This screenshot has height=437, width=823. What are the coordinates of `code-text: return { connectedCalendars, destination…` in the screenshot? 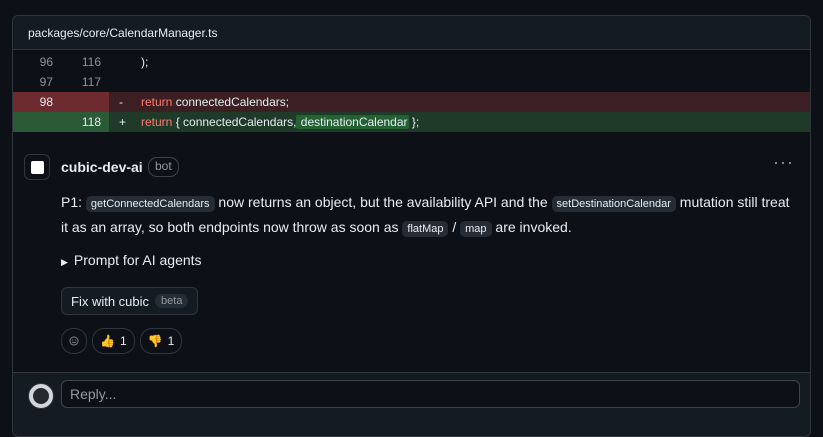 It's located at (280, 122).